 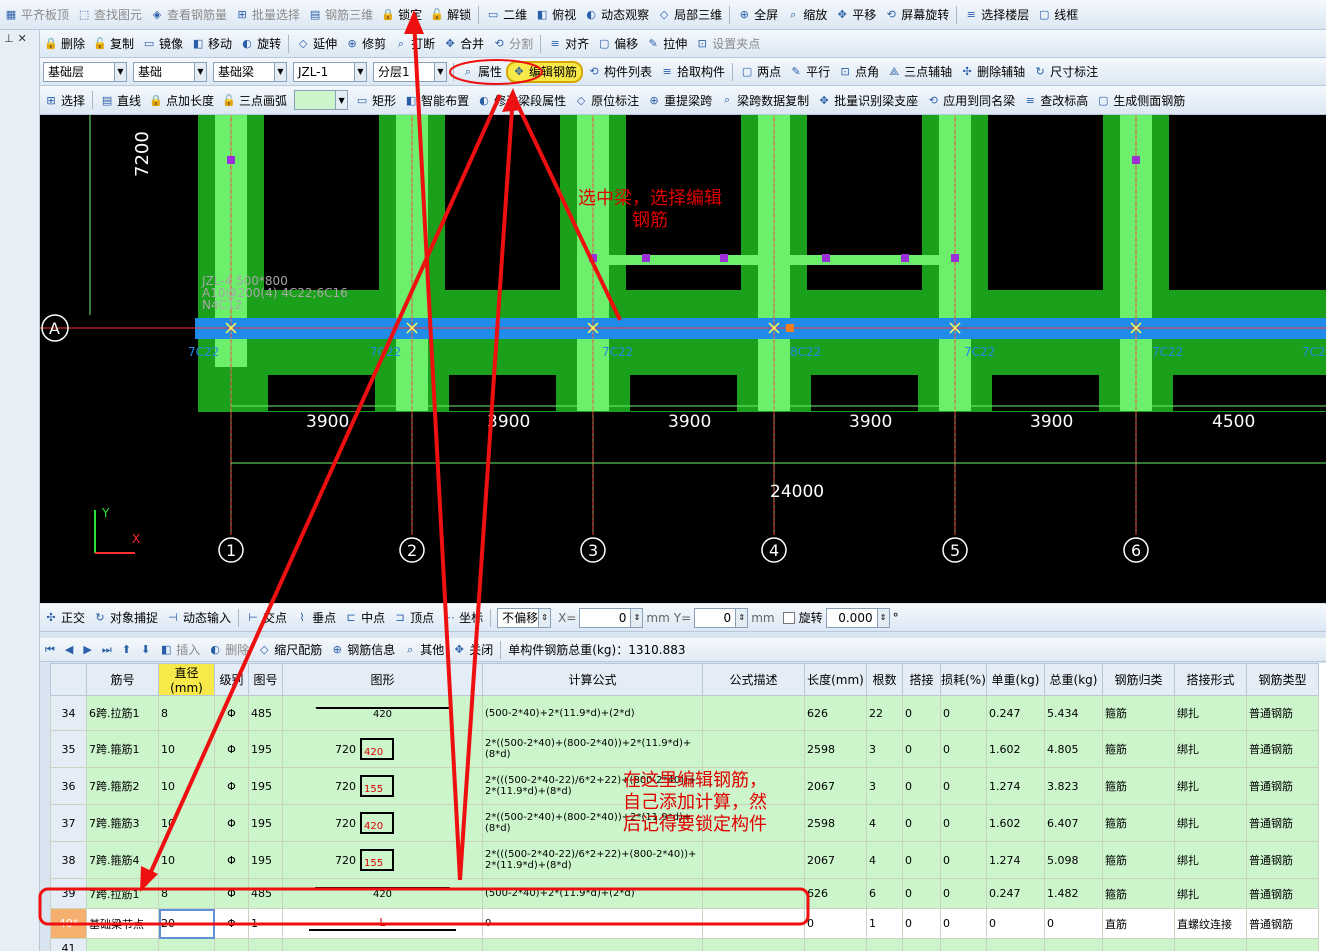 What do you see at coordinates (695, 802) in the screenshot?
I see `annotation-bottom: 在这里编辑钢筋， 自己添加计算，然 后记得要锁定构件` at bounding box center [695, 802].